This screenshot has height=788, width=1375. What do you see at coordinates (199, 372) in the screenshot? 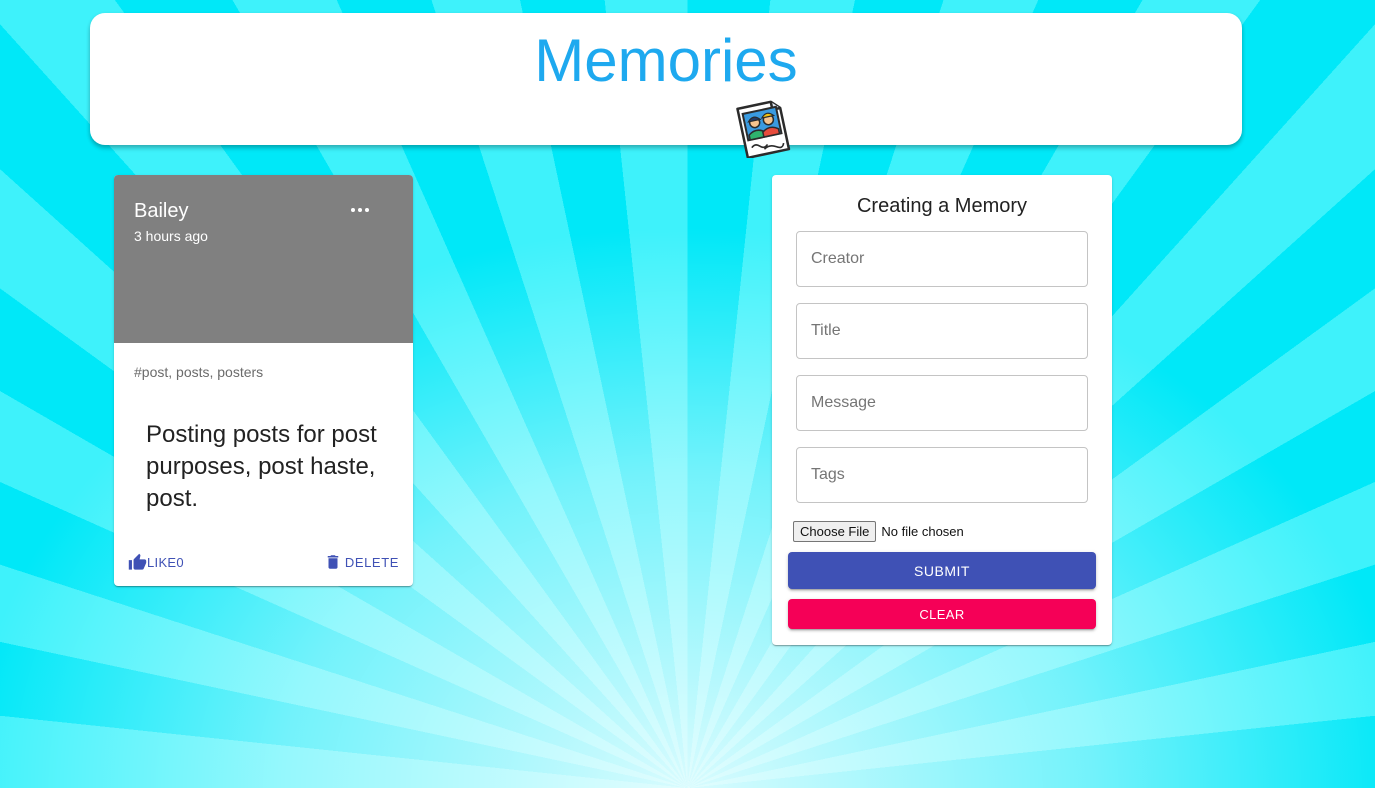
I see `post-tags: #post, posts, posters` at bounding box center [199, 372].